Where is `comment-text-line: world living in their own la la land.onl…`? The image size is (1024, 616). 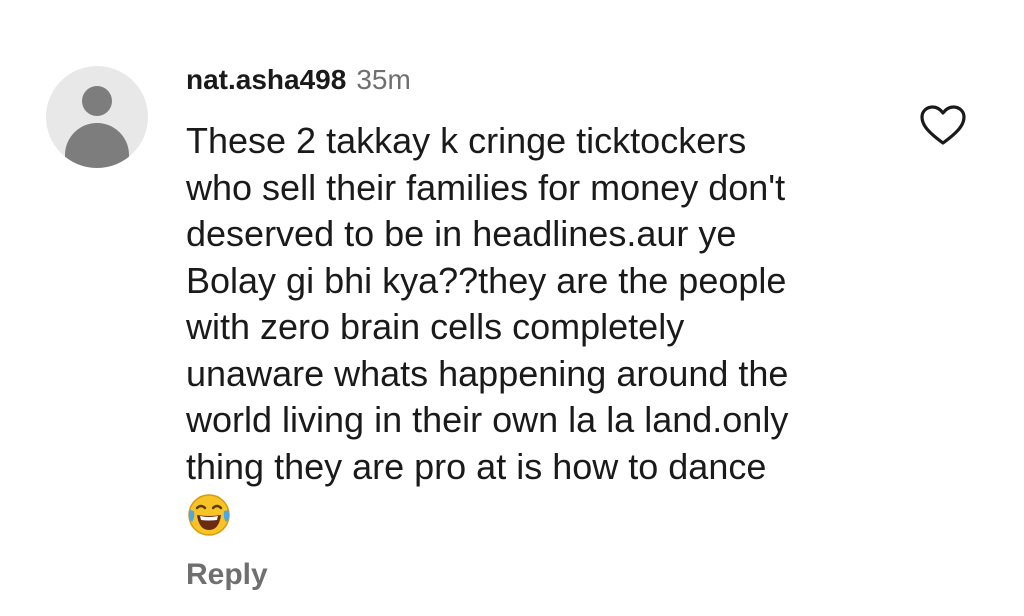
comment-text-line: world living in their own la la land.onl… is located at coordinates (487, 419).